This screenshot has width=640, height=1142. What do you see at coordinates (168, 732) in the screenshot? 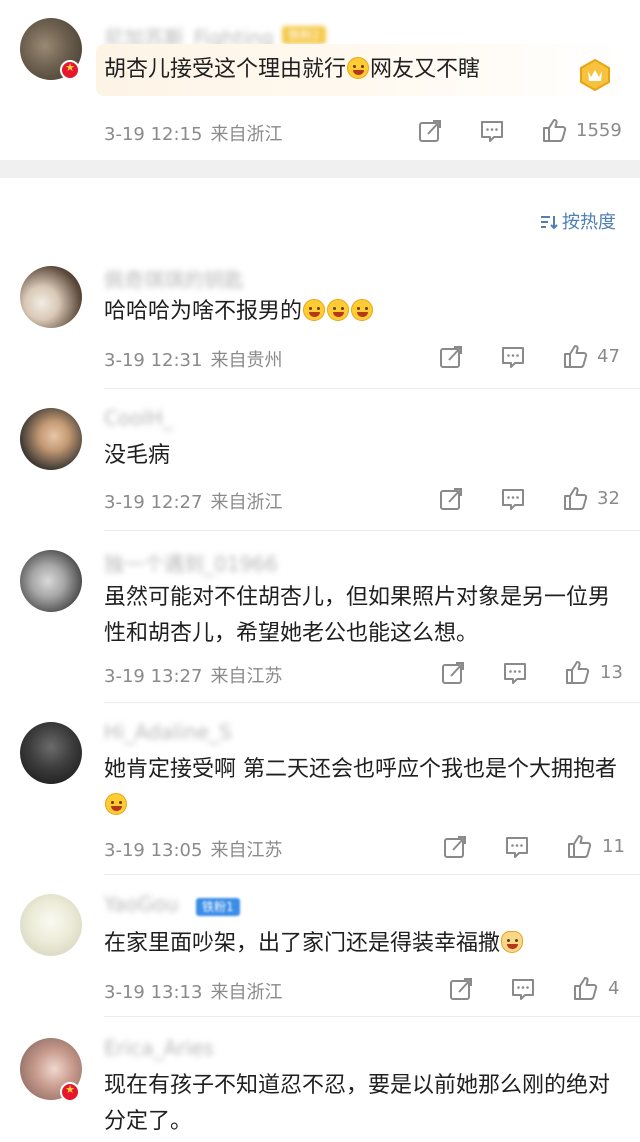
I see `username: Hi_Adaline_S` at bounding box center [168, 732].